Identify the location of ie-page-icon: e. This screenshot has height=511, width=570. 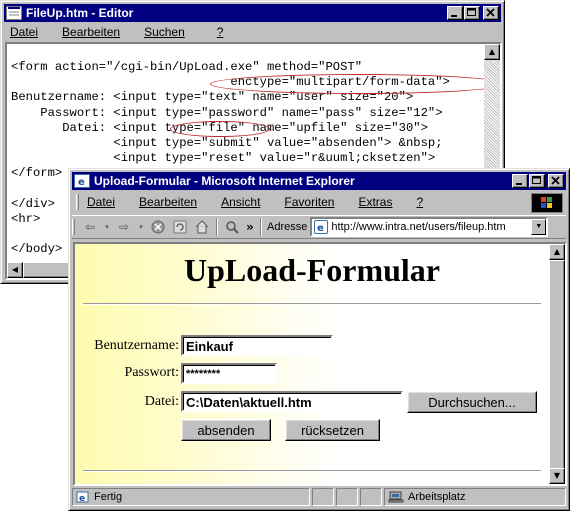
(82, 181).